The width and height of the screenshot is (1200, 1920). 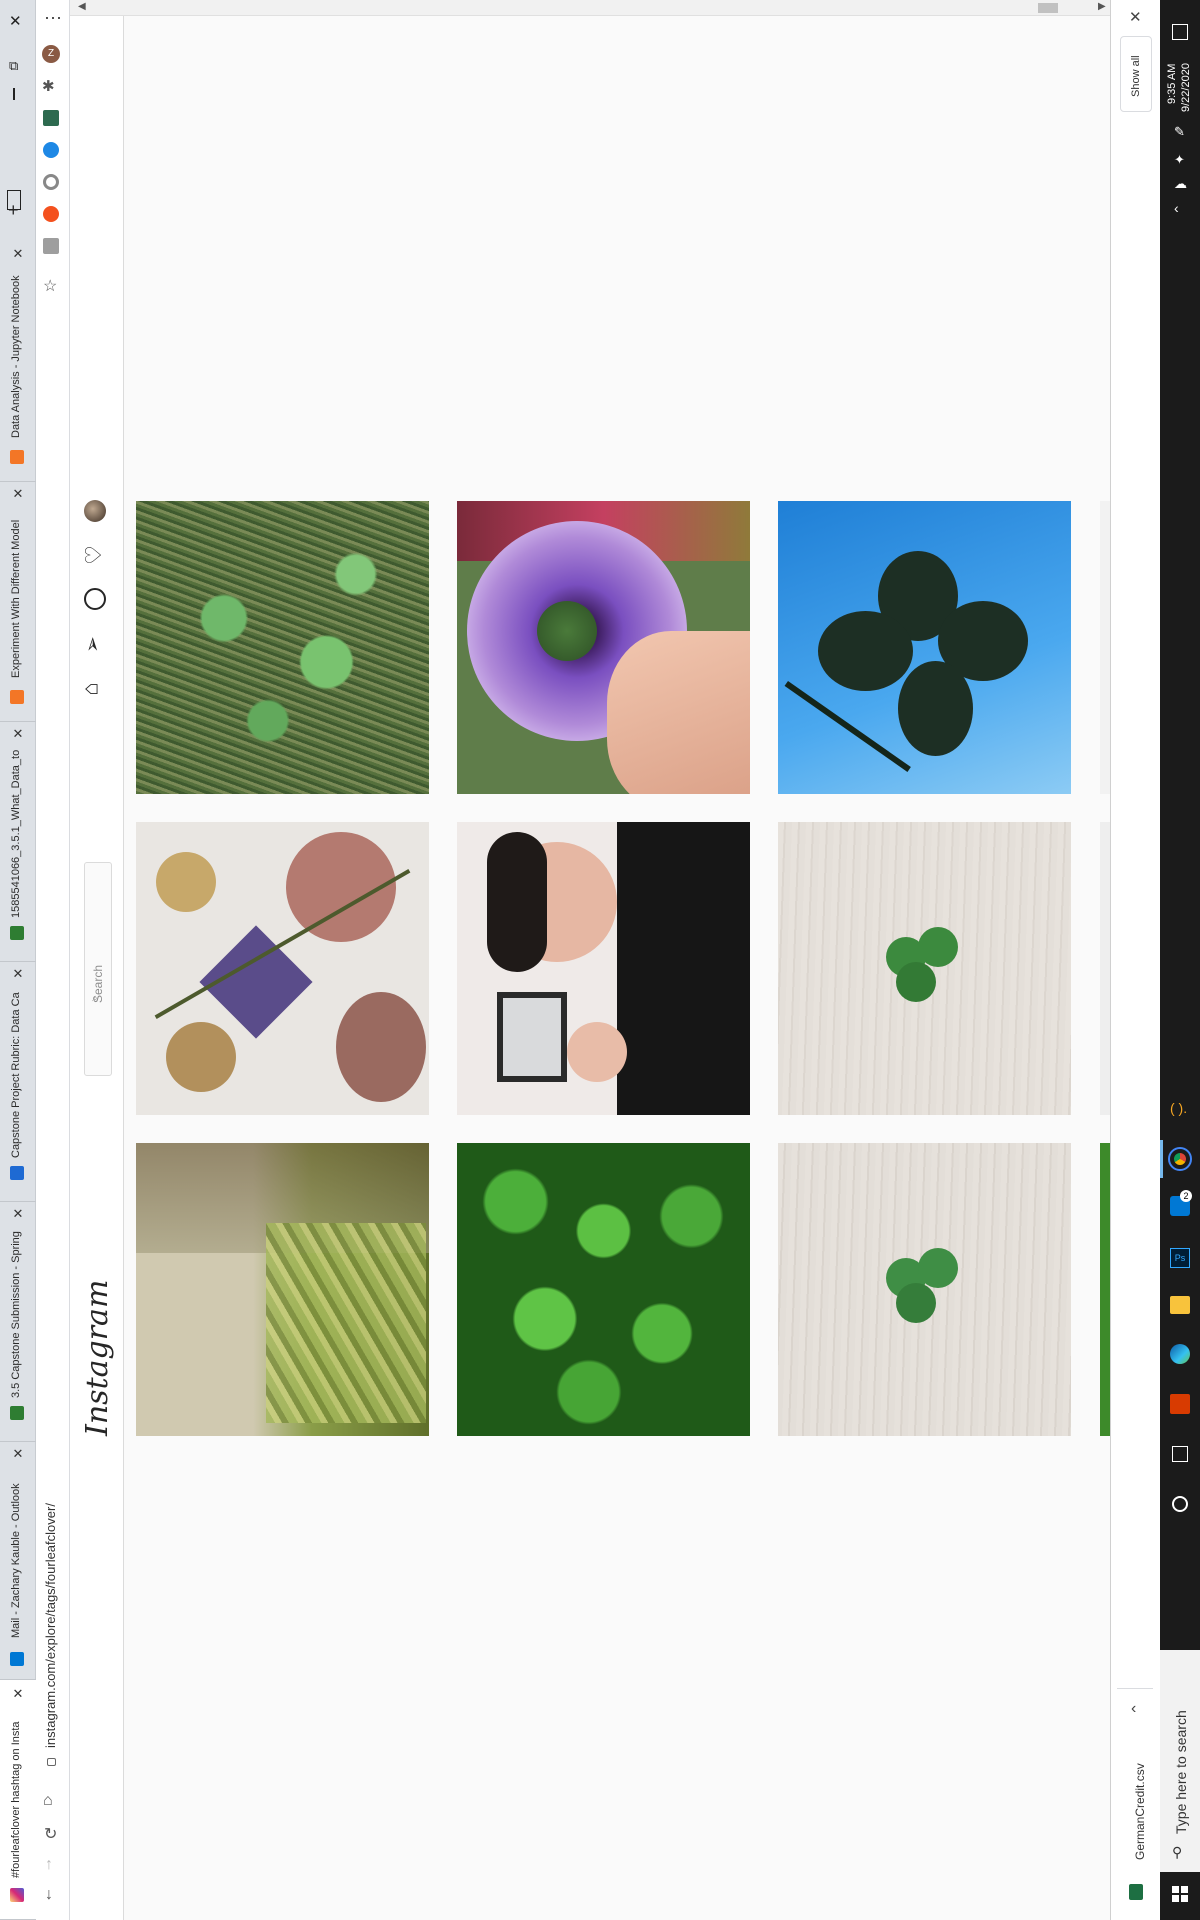 What do you see at coordinates (590, 8) in the screenshot?
I see `horizontal-scrollbar: ◀ ▶` at bounding box center [590, 8].